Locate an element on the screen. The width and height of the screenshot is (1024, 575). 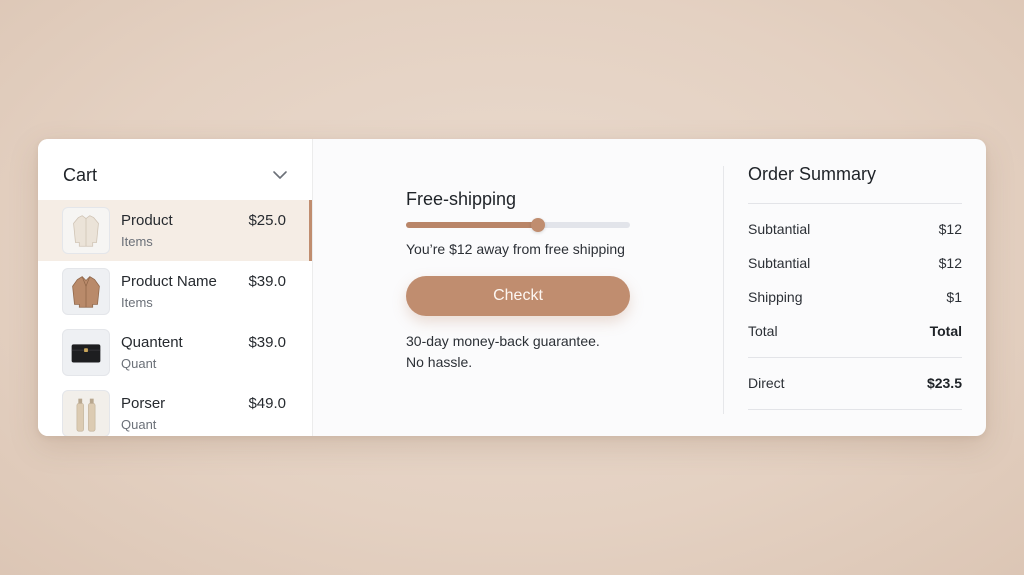
shipping-progress-fill is located at coordinates (472, 225).